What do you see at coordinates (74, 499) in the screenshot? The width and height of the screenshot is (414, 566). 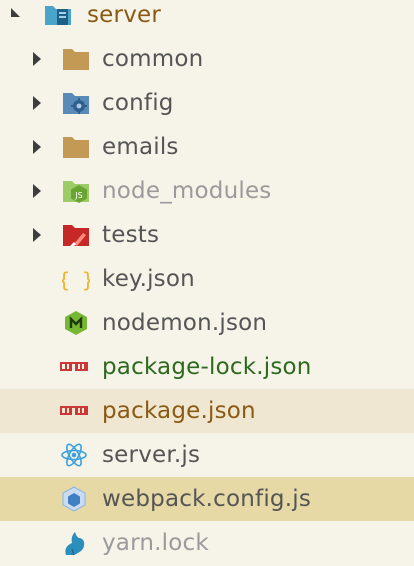 I see `webpack-icon` at bounding box center [74, 499].